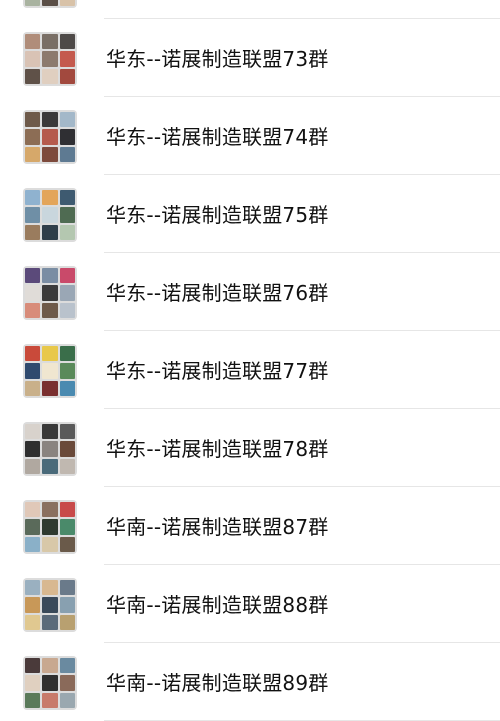 This screenshot has width=500, height=721. Describe the element at coordinates (250, 9) in the screenshot. I see `group-chat-row` at that location.